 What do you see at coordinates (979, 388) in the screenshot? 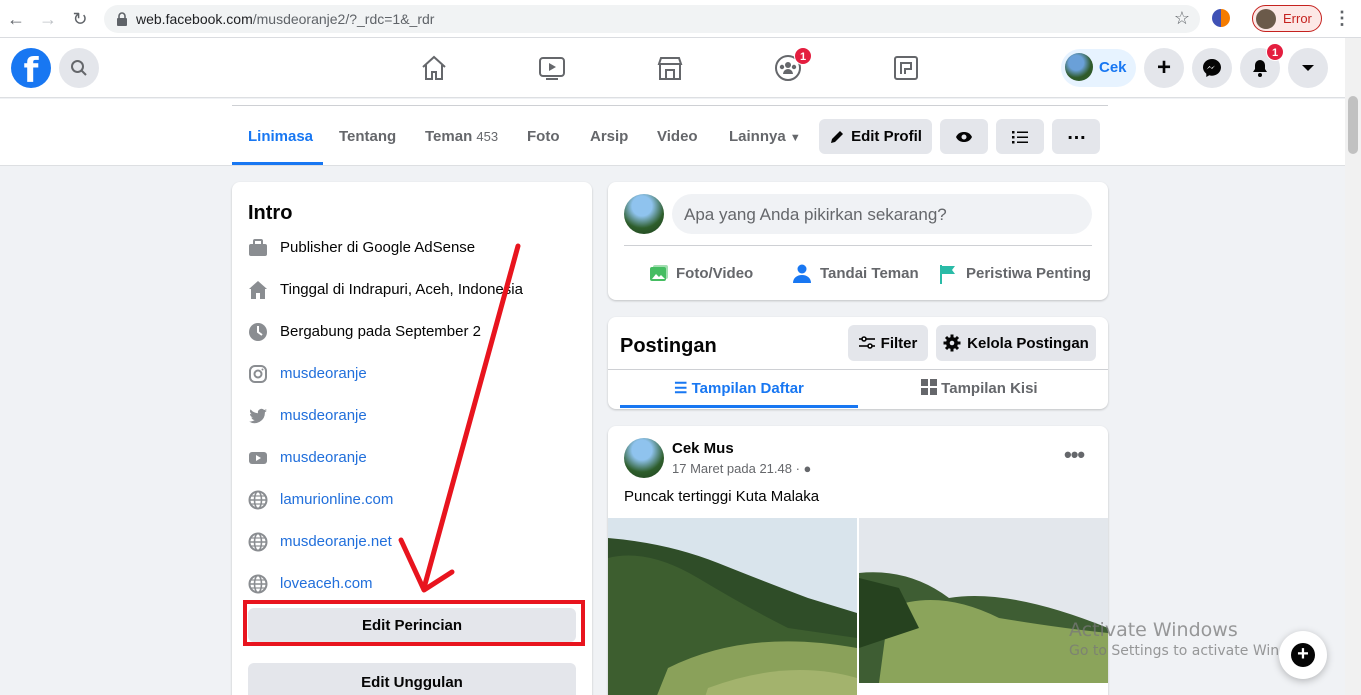
I see `tab-grid-view: Tampilan Kisi` at bounding box center [979, 388].